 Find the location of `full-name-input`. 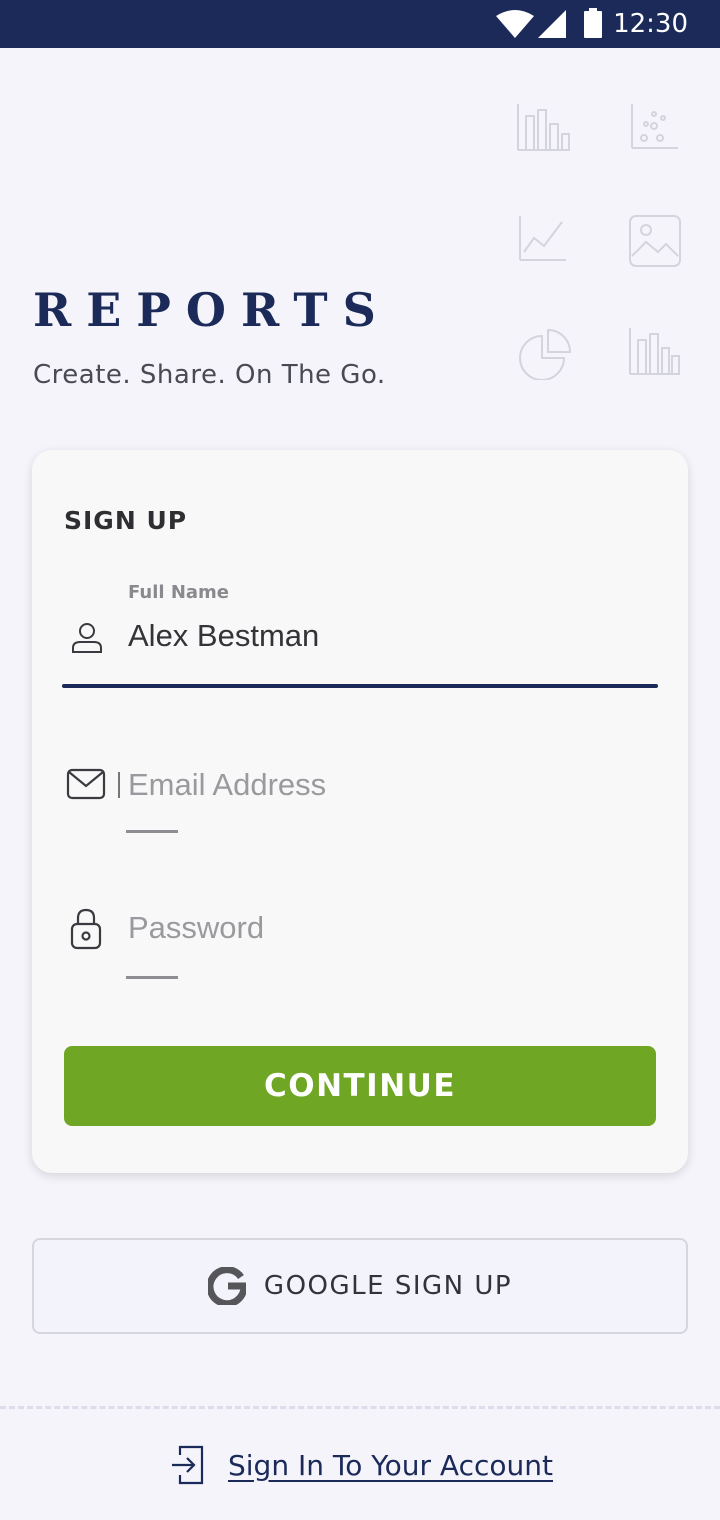

full-name-input is located at coordinates (388, 636).